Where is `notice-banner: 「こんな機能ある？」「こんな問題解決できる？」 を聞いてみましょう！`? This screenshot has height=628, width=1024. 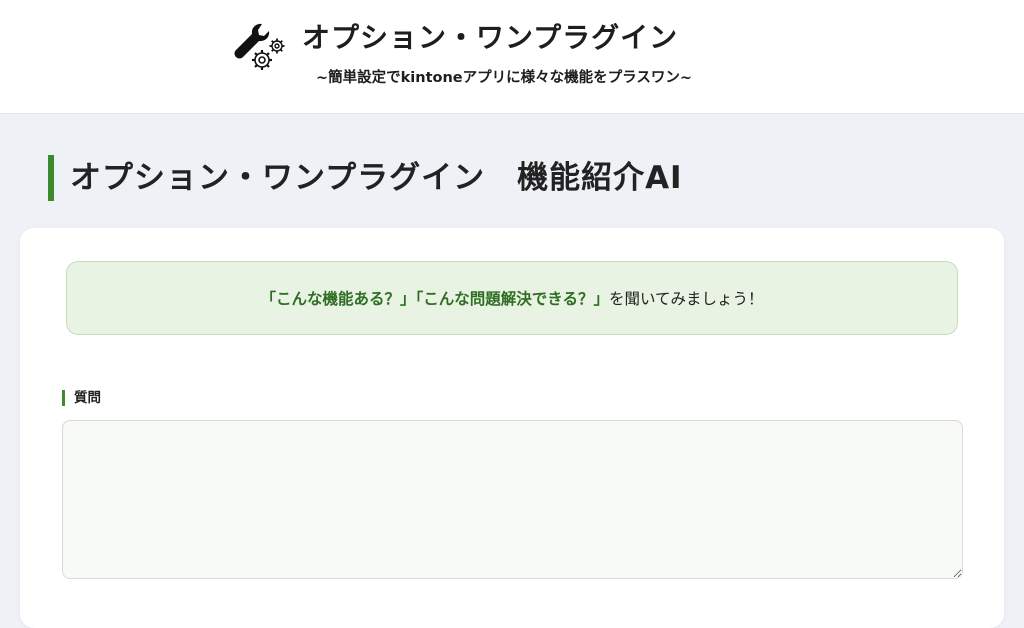 notice-banner: 「こんな機能ある？」「こんな問題解決できる？」 を聞いてみましょう！ is located at coordinates (512, 298).